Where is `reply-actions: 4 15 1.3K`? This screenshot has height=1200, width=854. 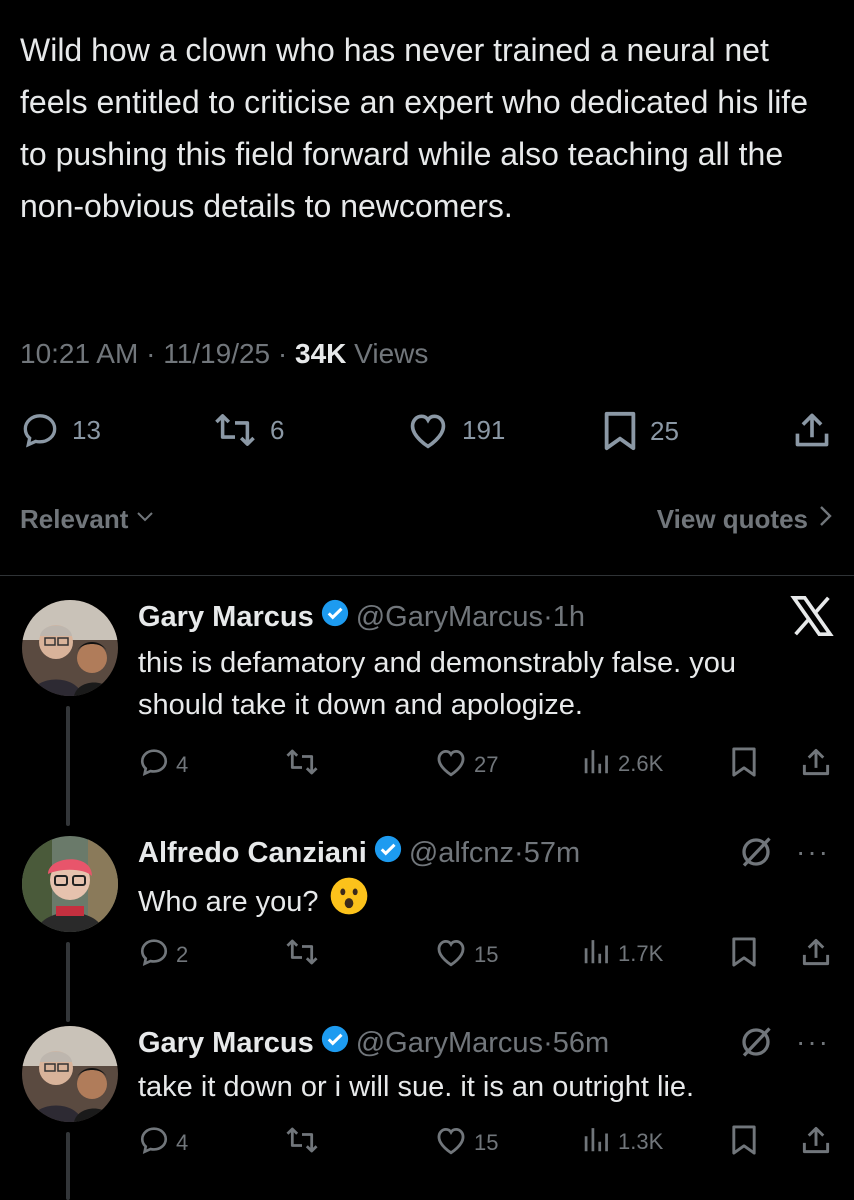
reply-actions: 4 15 1.3K is located at coordinates (488, 1142).